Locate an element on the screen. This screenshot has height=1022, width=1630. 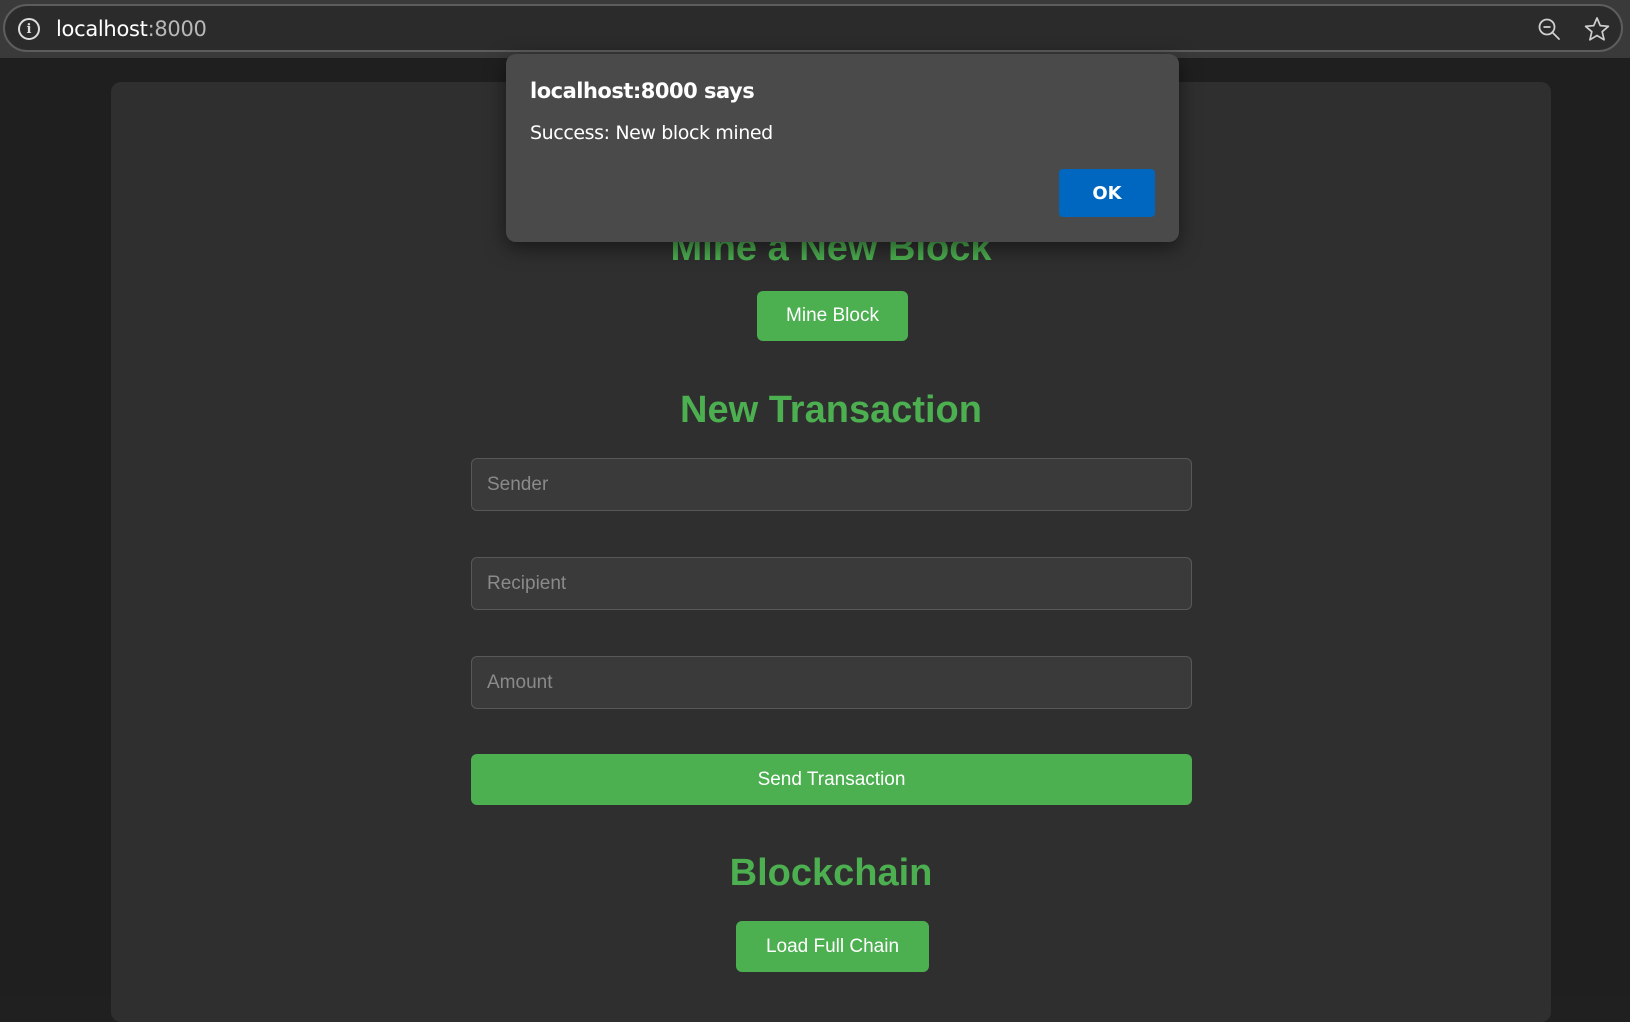
address-bar: i localhost:8000 is located at coordinates (813, 28).